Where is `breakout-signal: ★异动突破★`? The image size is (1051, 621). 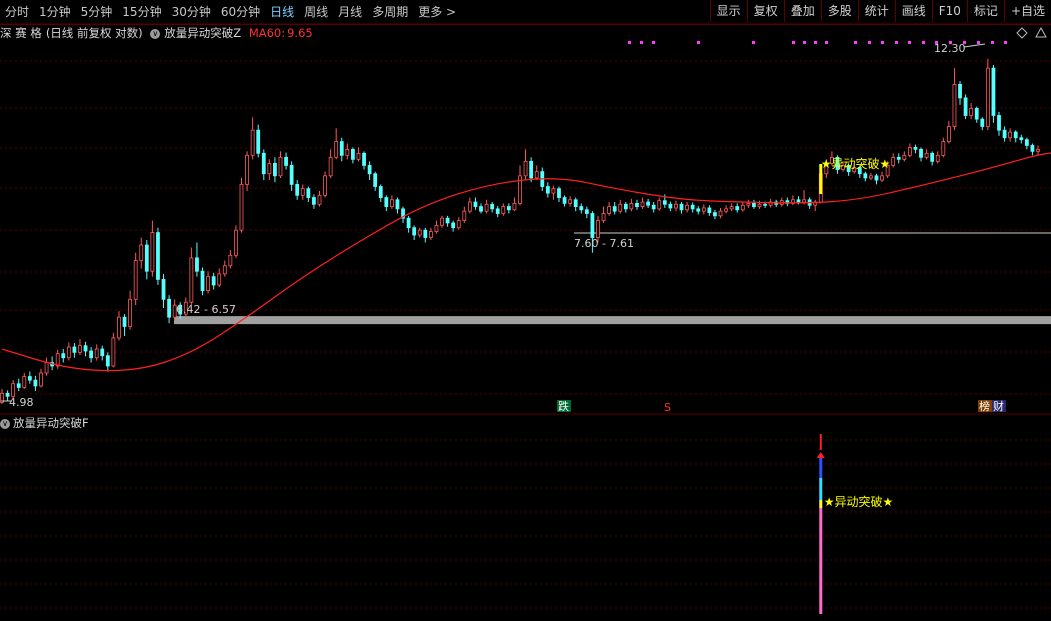
breakout-signal: ★异动突破★ is located at coordinates (854, 175).